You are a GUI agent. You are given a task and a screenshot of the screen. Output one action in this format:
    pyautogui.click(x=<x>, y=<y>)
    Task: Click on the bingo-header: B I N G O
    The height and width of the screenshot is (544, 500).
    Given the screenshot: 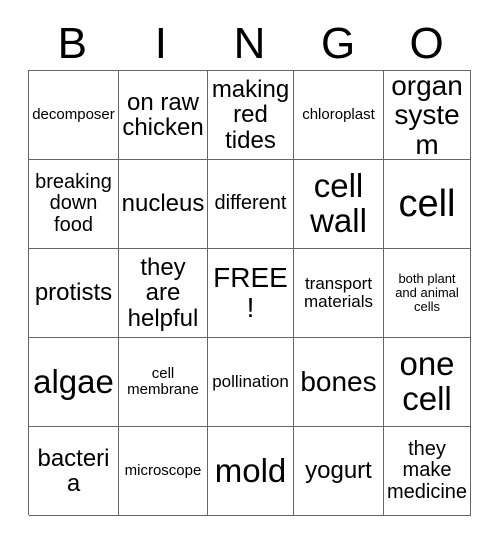 What is the action you would take?
    pyautogui.click(x=249, y=44)
    